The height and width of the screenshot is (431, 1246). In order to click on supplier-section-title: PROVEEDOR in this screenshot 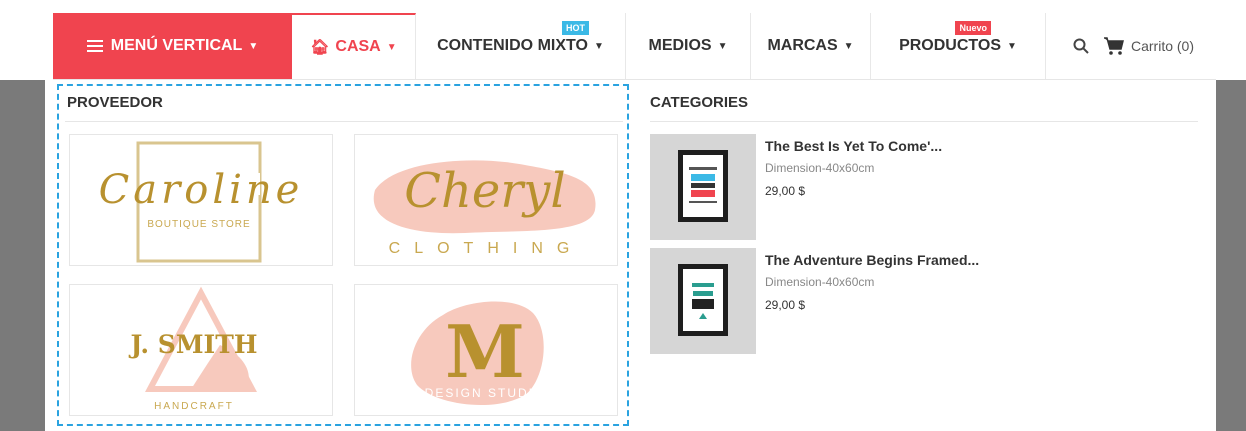, I will do `click(115, 102)`.